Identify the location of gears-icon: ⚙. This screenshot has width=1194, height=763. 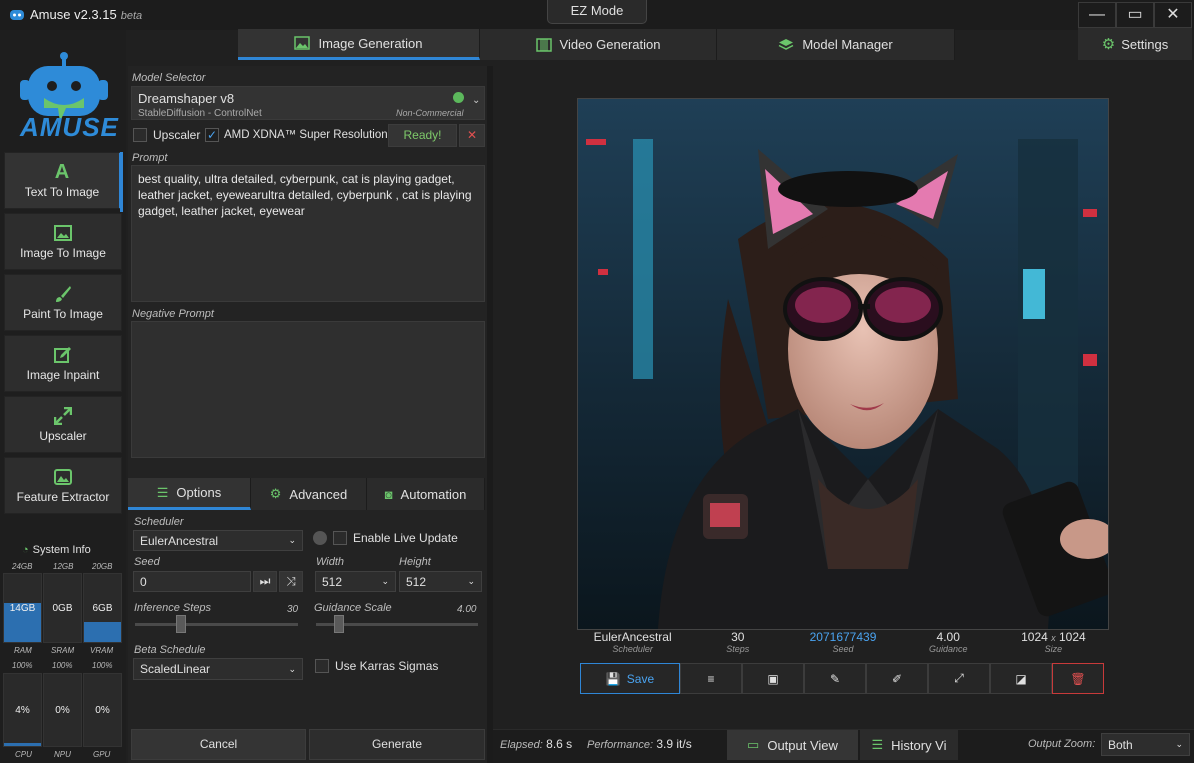
(275, 493).